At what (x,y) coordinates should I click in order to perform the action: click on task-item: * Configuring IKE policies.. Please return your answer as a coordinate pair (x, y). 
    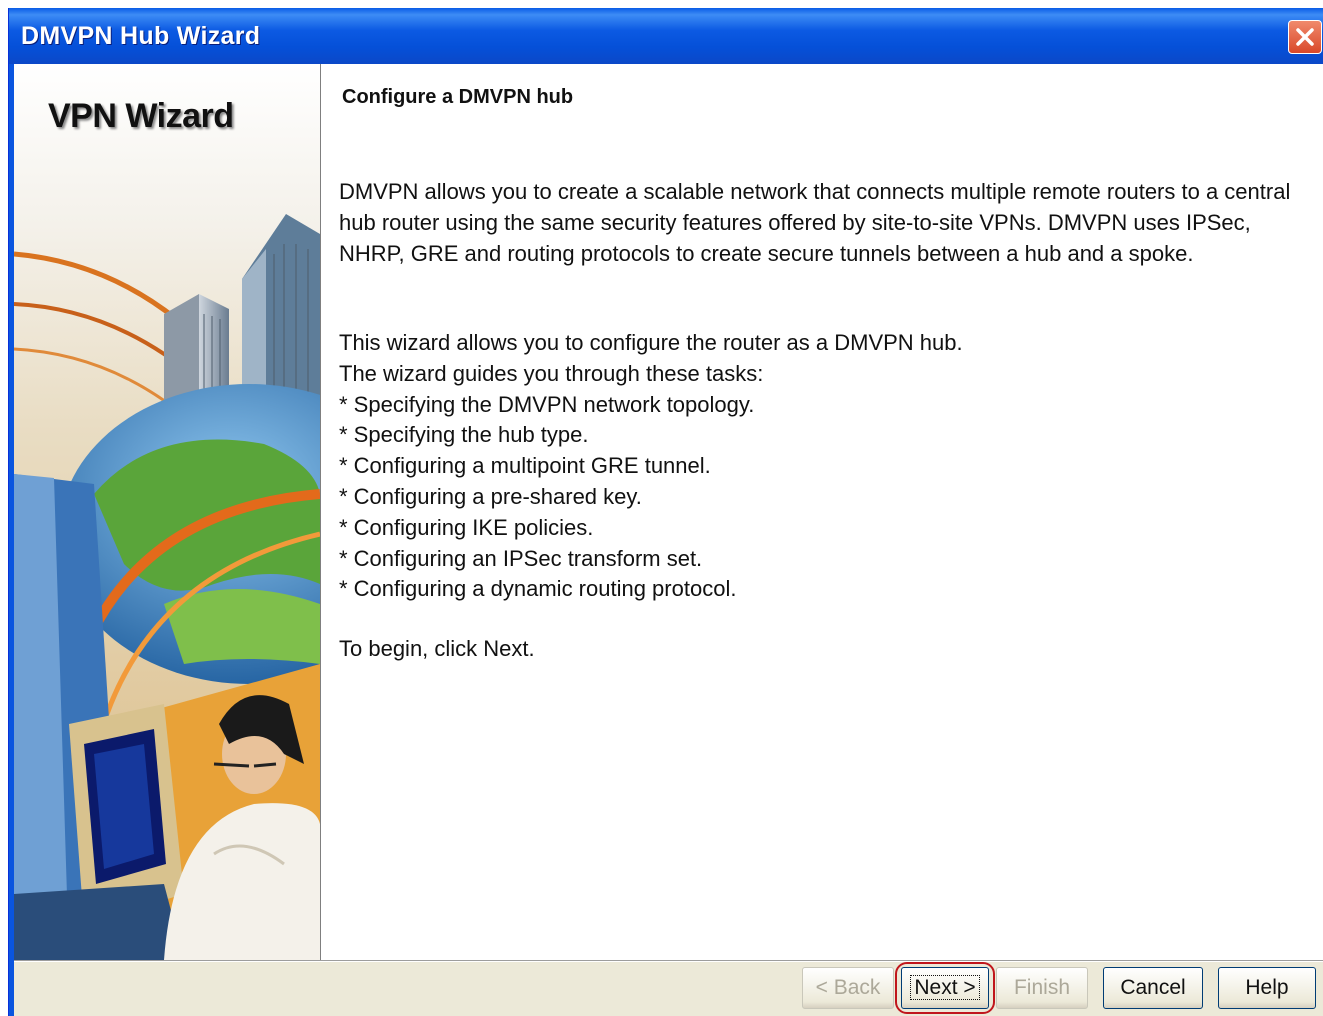
    Looking at the image, I should click on (466, 527).